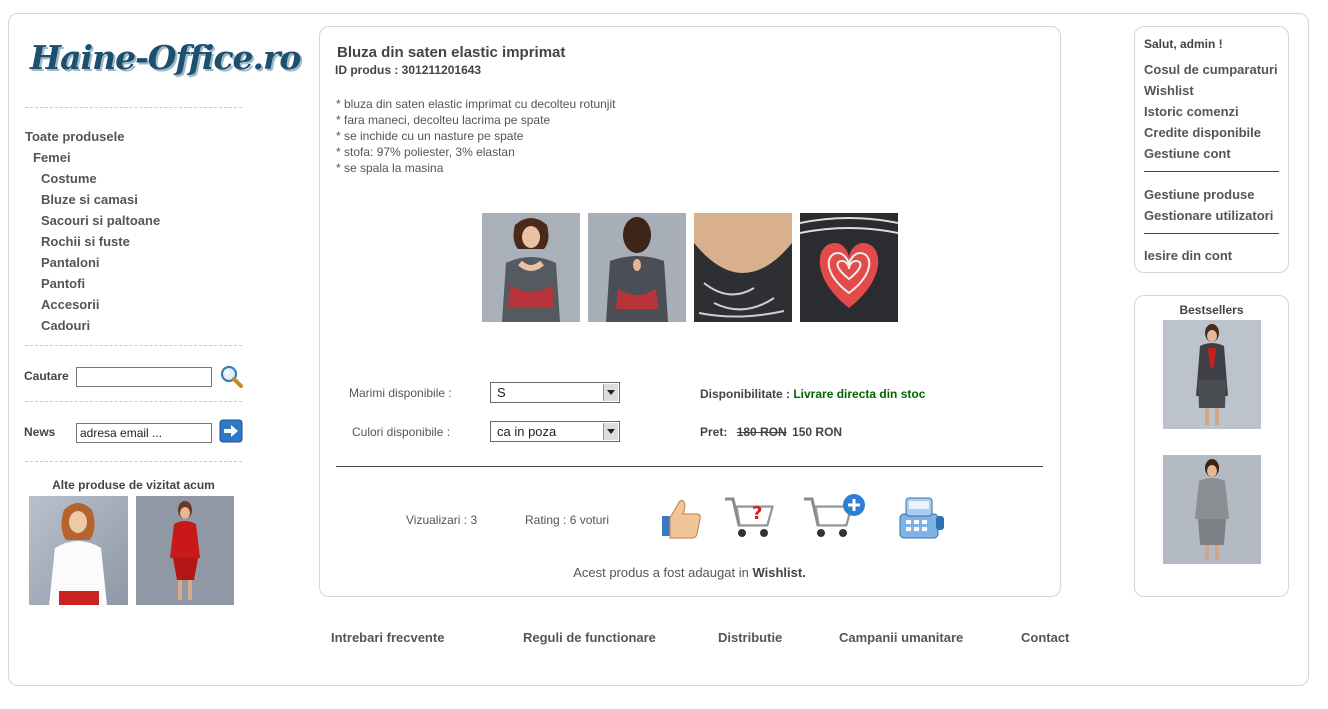 The width and height of the screenshot is (1328, 709). I want to click on category-costume: Costume, so click(69, 178).